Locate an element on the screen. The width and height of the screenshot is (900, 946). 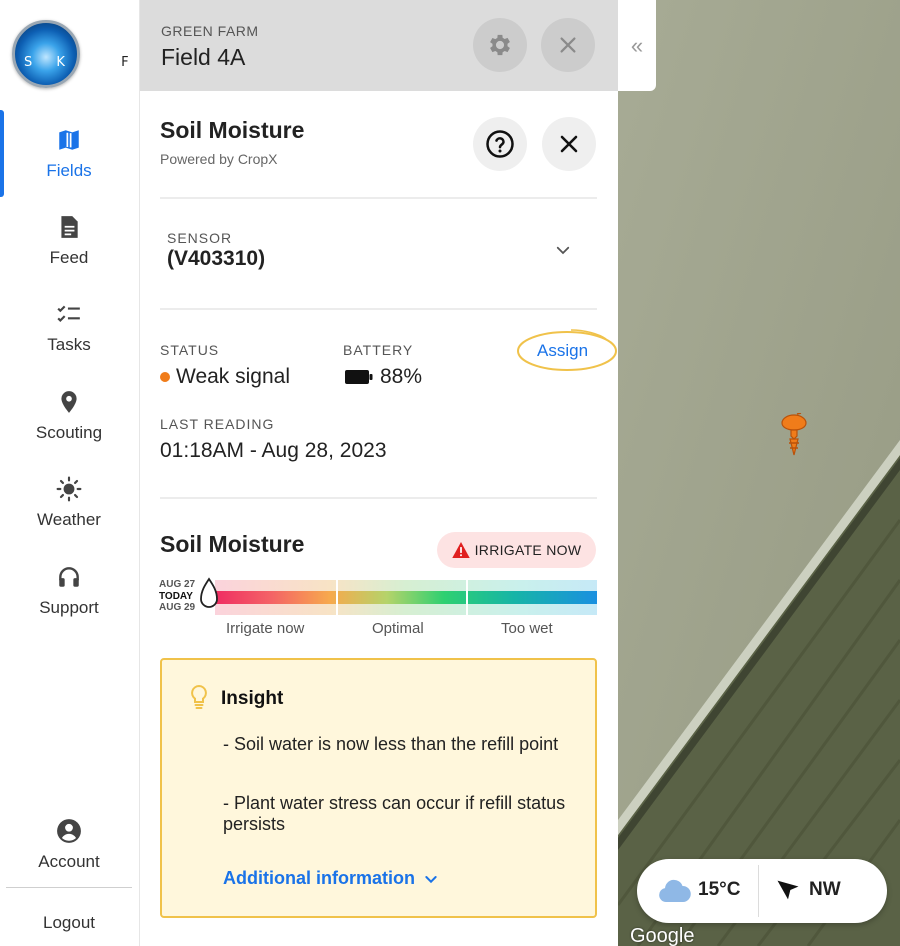
map-icon is located at coordinates (69, 140).